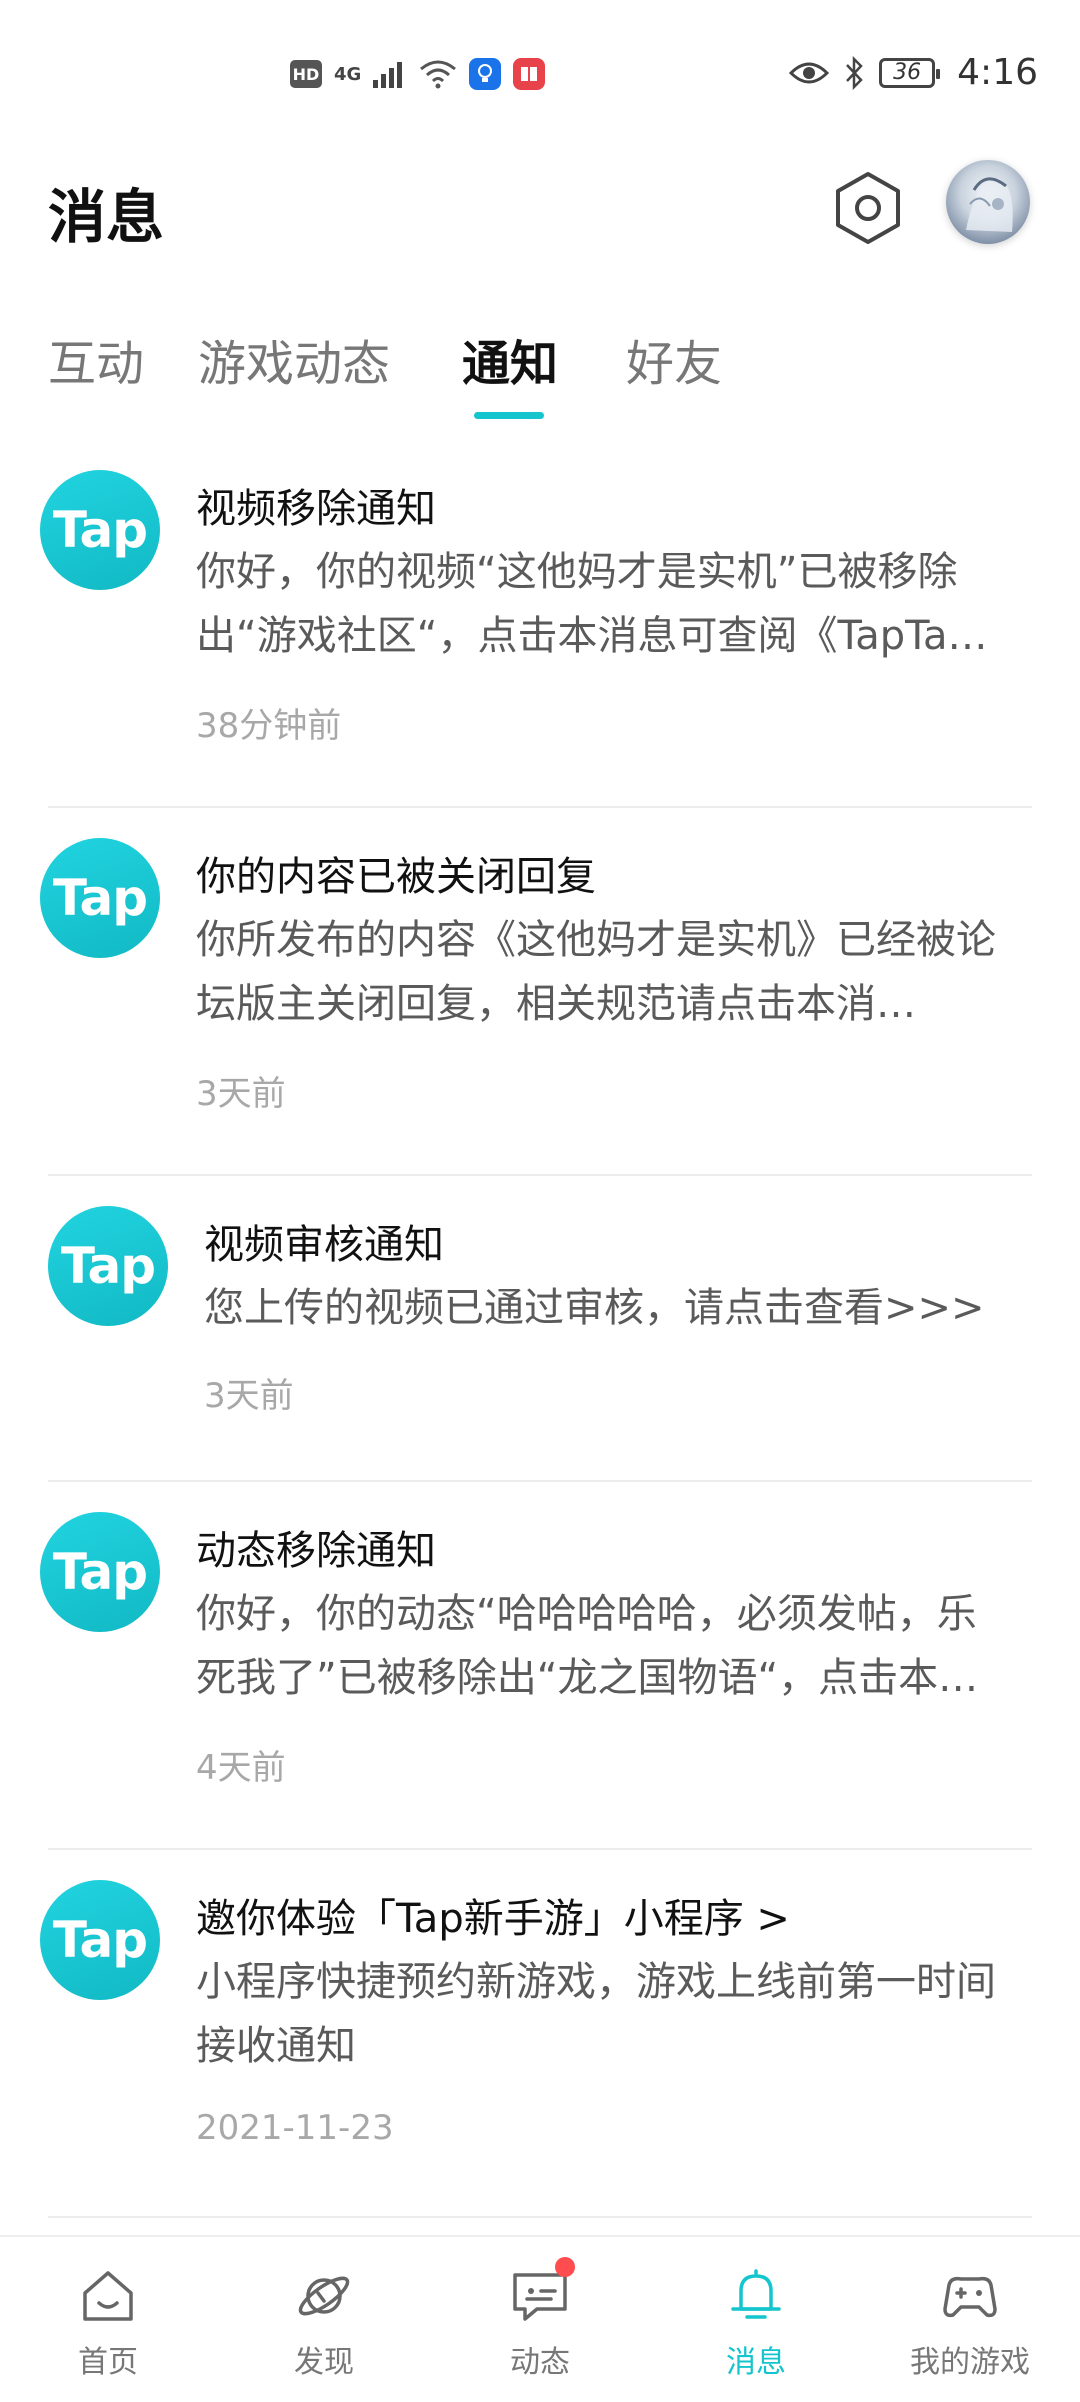  I want to click on notification-desc: 您上传的视频已通过审核，请点击查看>>>, so click(594, 1308).